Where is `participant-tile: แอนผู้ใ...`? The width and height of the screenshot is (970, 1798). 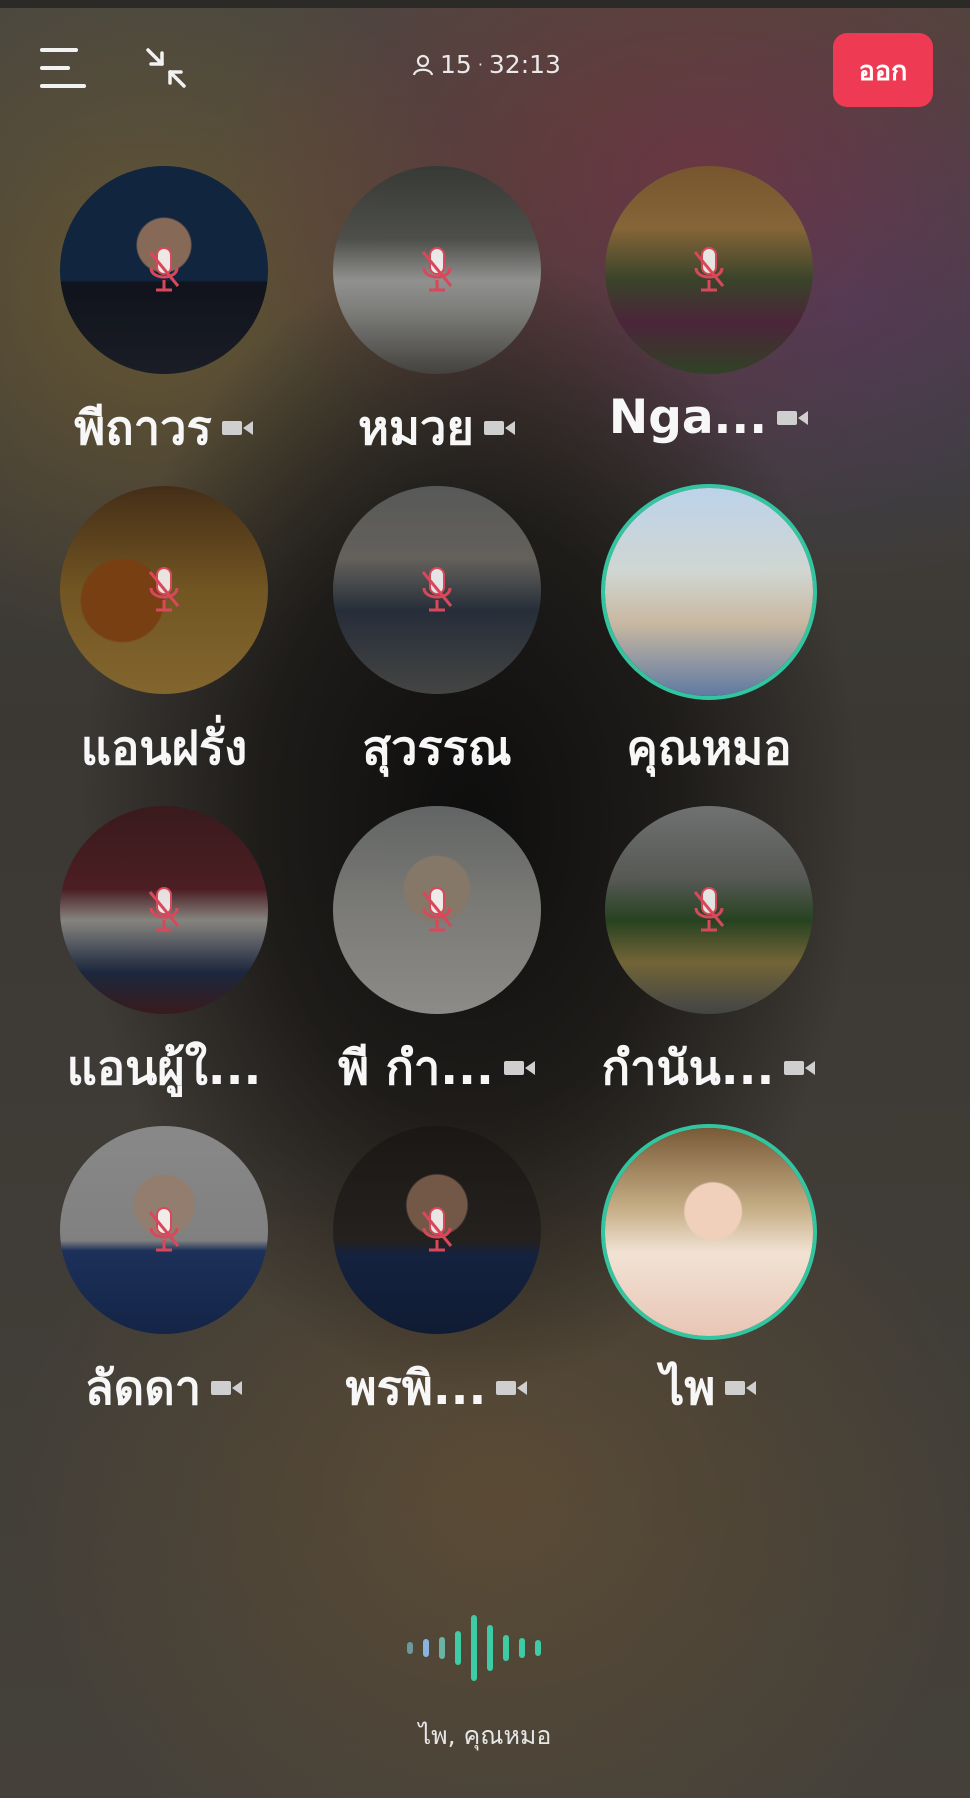 participant-tile: แอนผู้ใ... is located at coordinates (164, 950).